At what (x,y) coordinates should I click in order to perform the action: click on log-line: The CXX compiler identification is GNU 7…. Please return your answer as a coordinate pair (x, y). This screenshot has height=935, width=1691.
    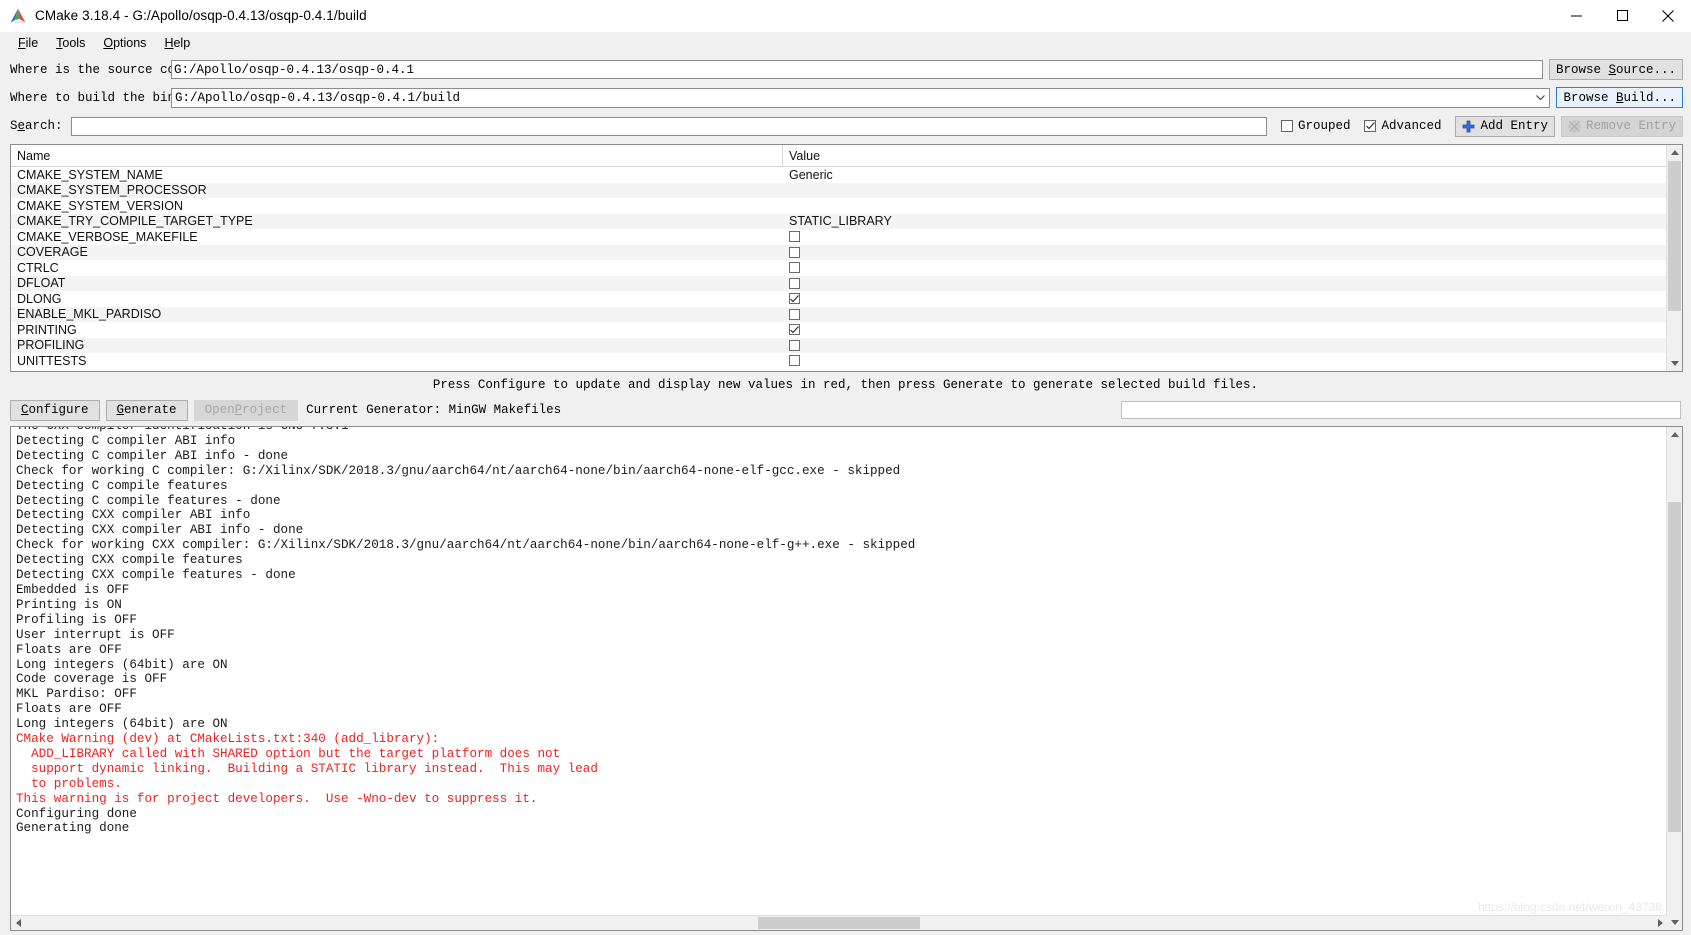
    Looking at the image, I should click on (841, 430).